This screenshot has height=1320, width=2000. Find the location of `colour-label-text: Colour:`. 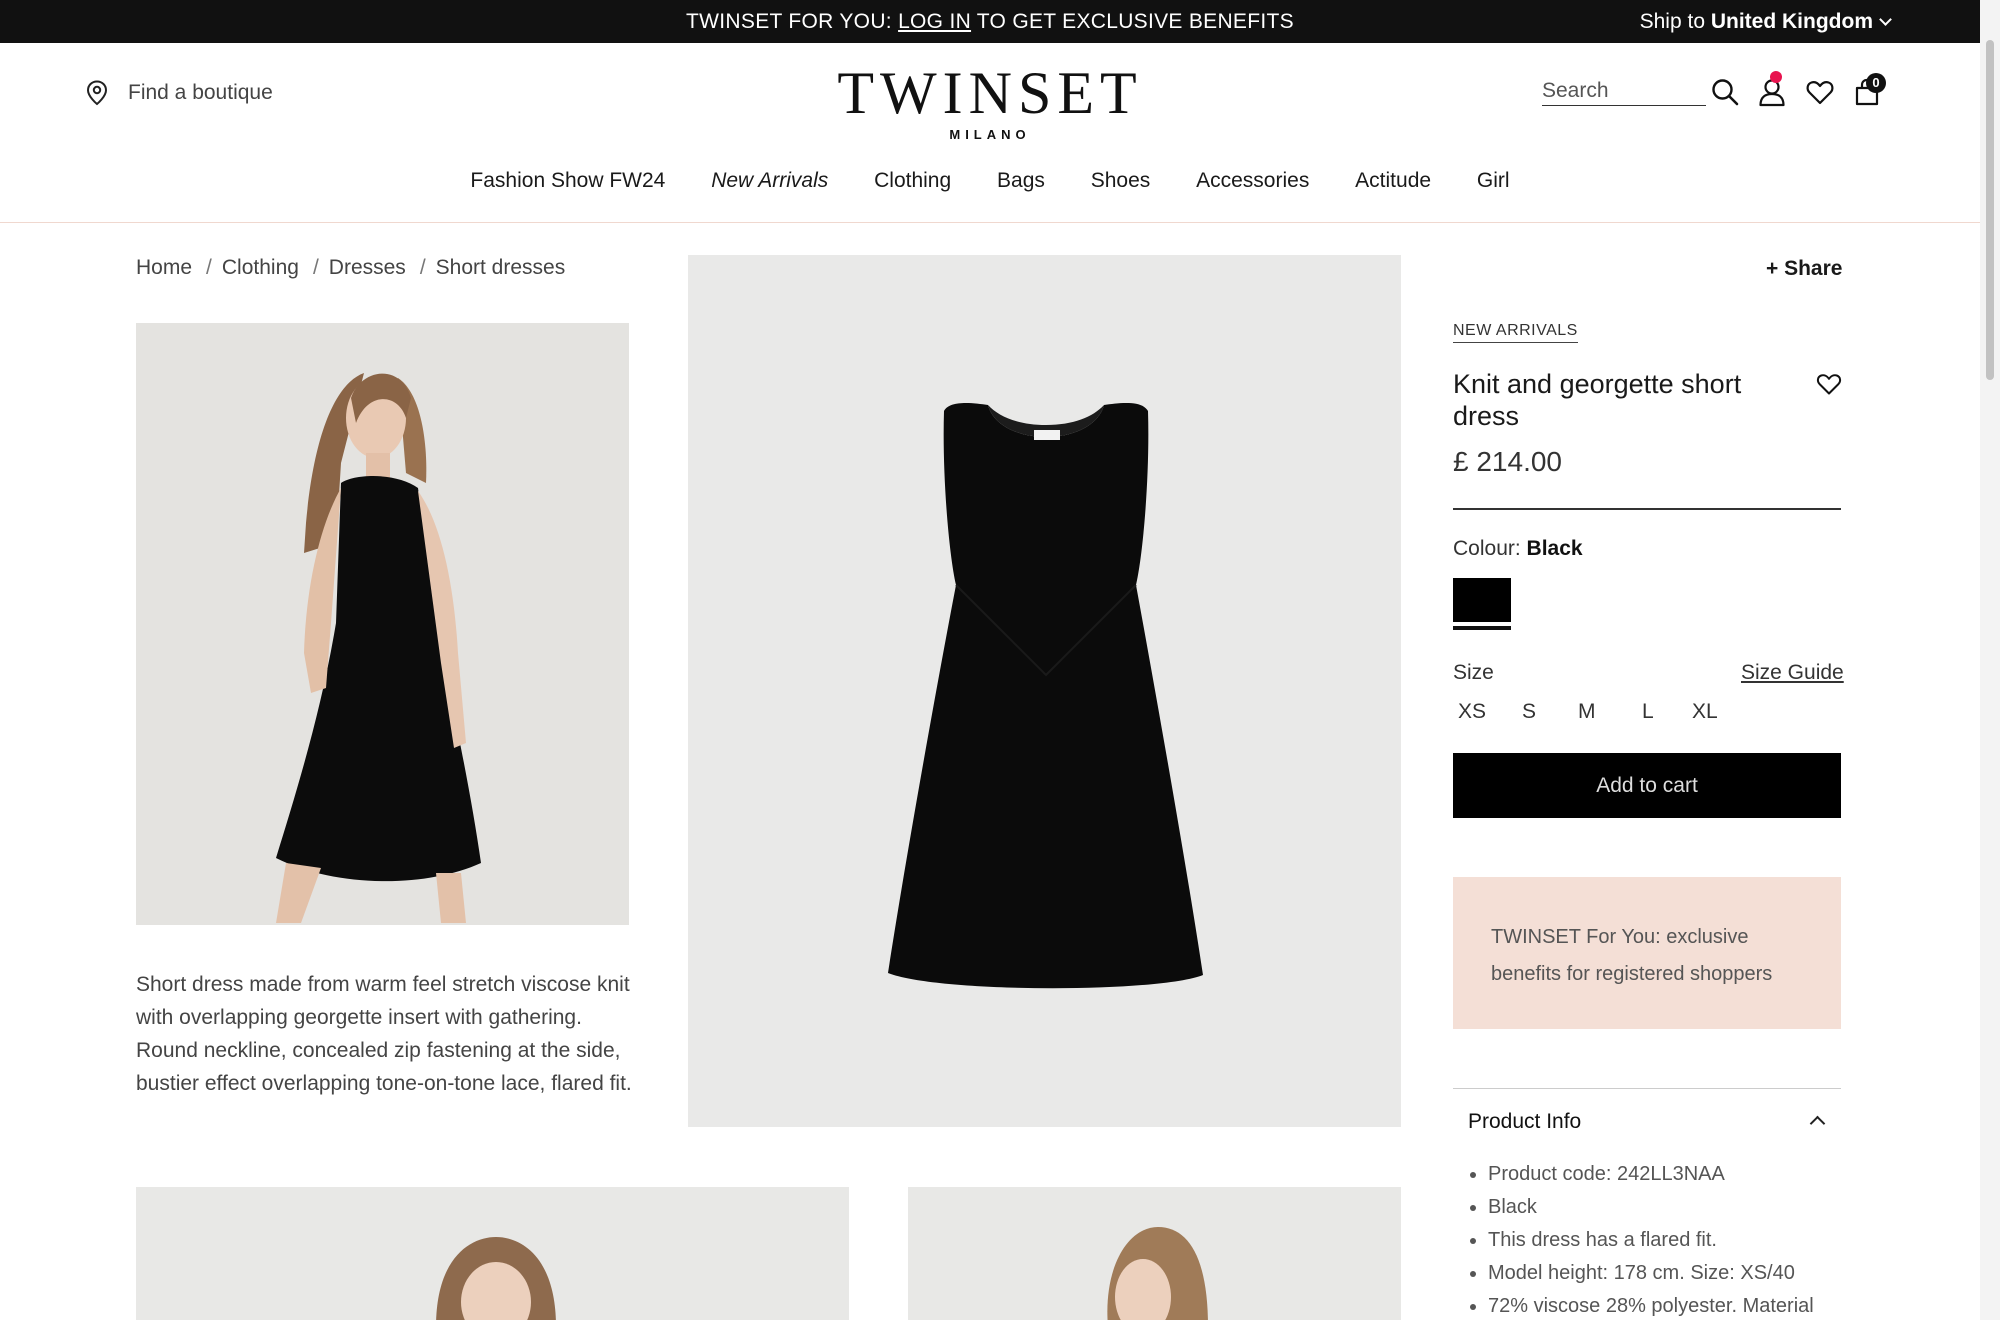

colour-label-text: Colour: is located at coordinates (1490, 548).